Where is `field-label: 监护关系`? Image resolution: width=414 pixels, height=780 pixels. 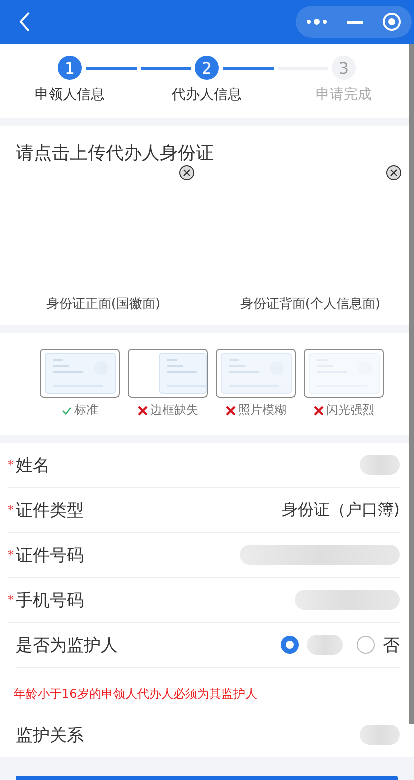 field-label: 监护关系 is located at coordinates (50, 735).